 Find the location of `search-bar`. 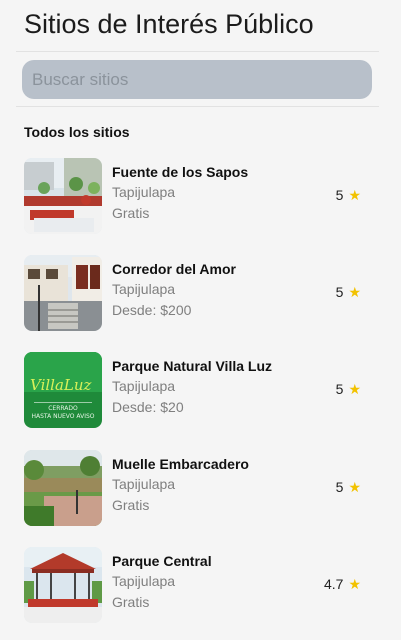

search-bar is located at coordinates (197, 79).